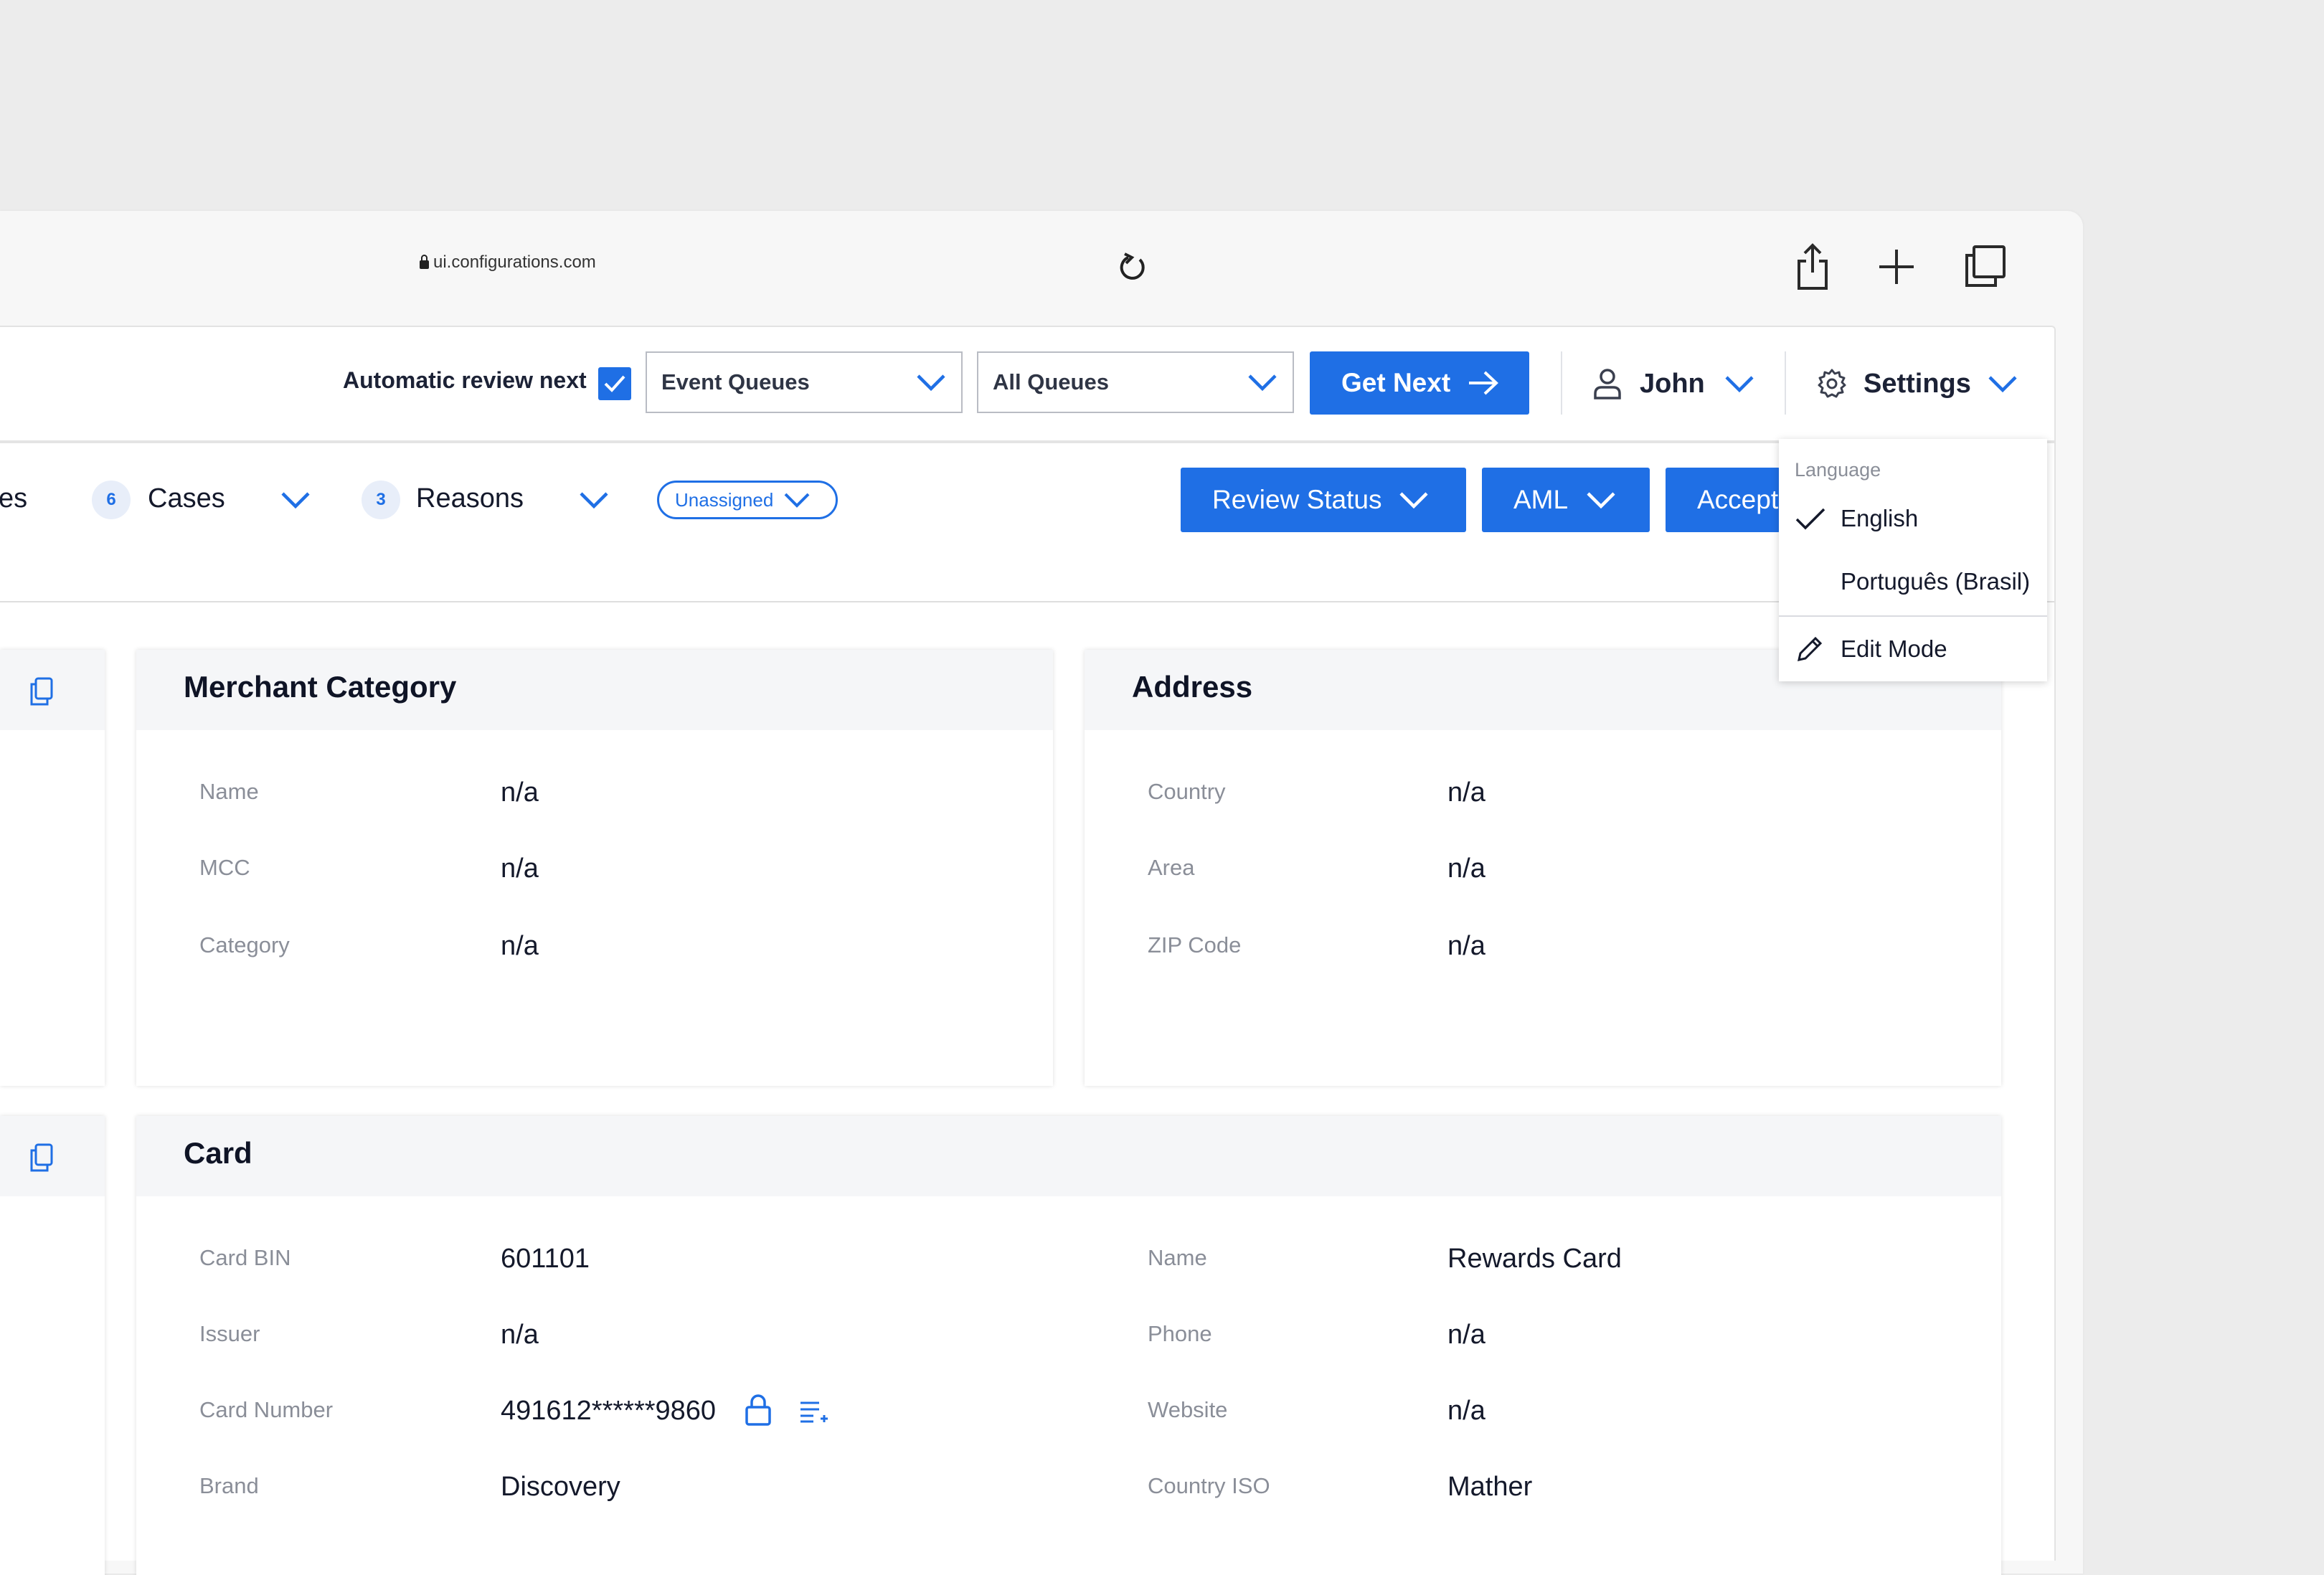 The image size is (2324, 1575). Describe the element at coordinates (245, 1257) in the screenshot. I see `card-bin-label: Card BIN` at that location.